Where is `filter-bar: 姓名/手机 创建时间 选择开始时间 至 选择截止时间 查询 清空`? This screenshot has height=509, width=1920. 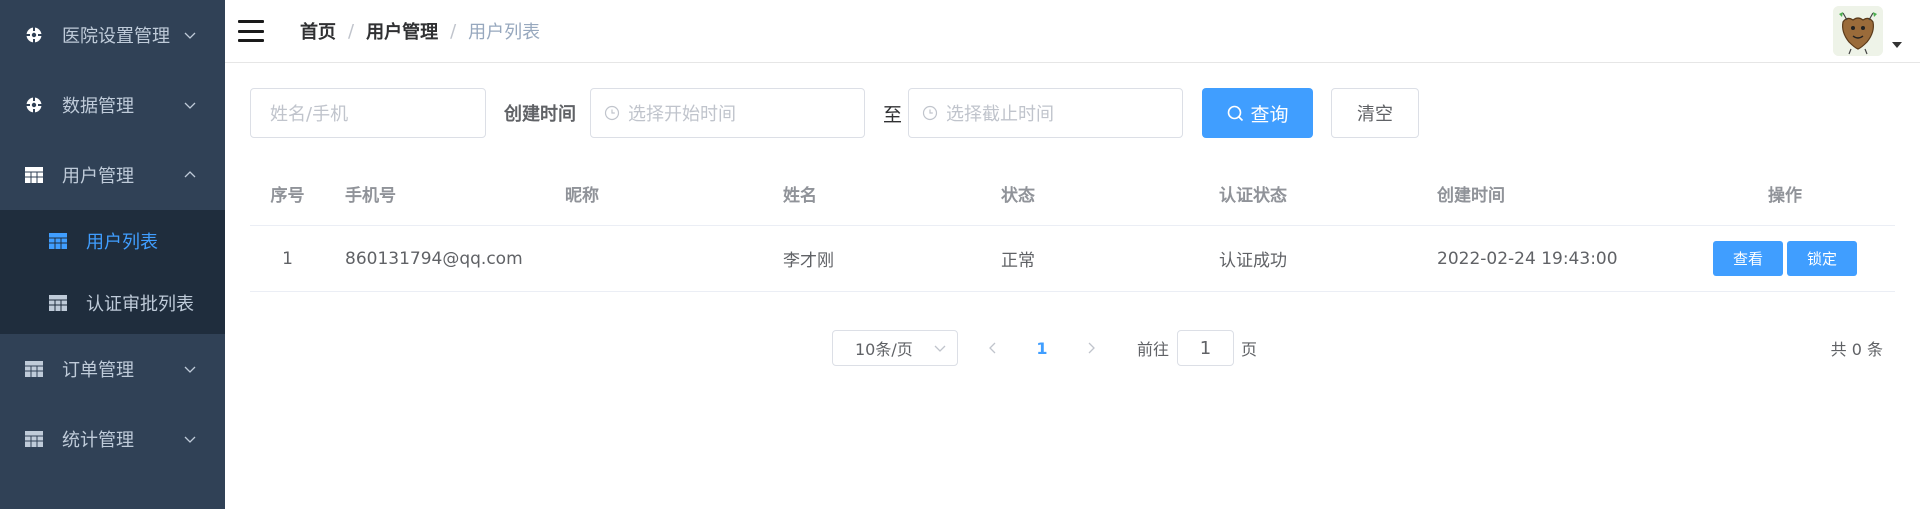 filter-bar: 姓名/手机 创建时间 选择开始时间 至 选择截止时间 查询 清空 is located at coordinates (835, 113).